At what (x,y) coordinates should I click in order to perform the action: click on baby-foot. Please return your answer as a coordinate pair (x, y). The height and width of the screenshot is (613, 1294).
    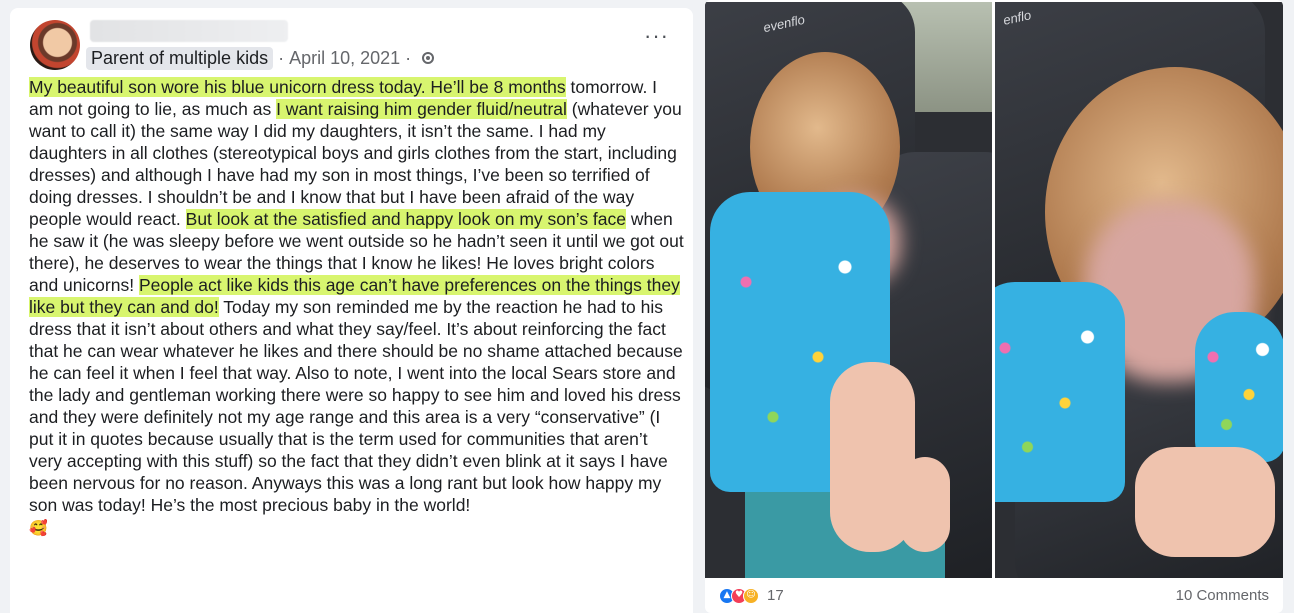
    Looking at the image, I should click on (925, 504).